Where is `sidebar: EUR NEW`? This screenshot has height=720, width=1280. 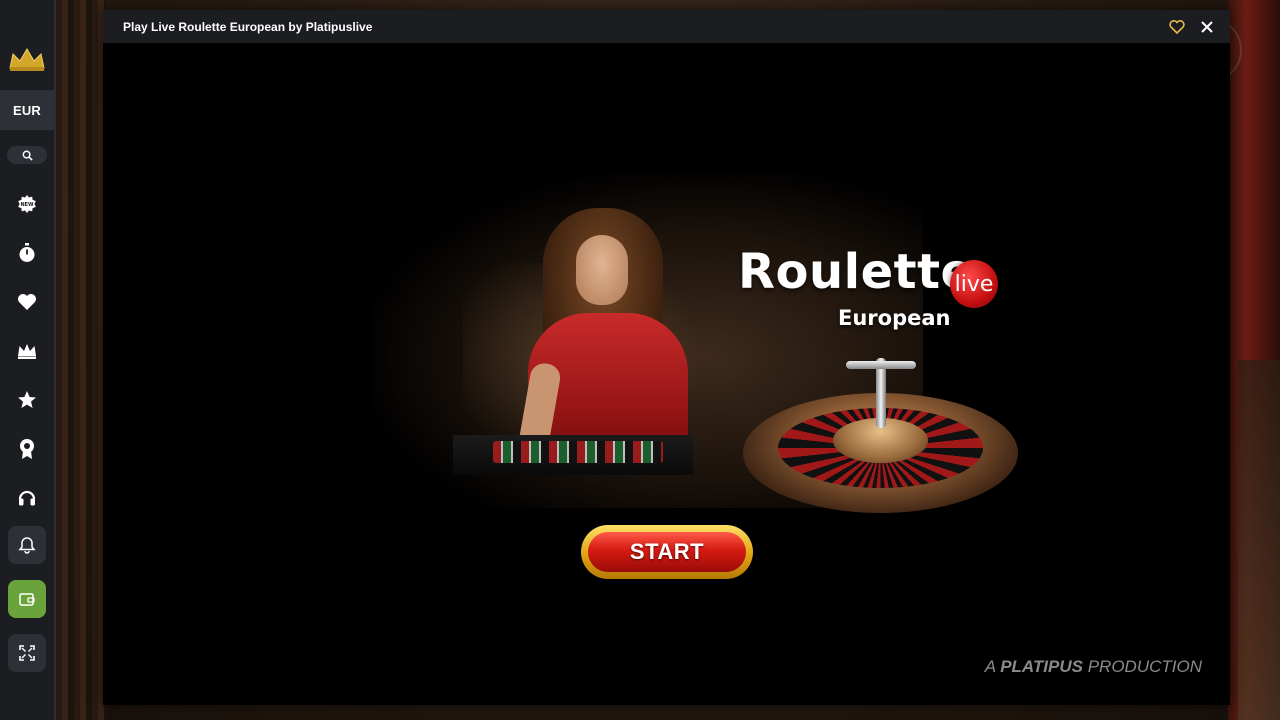
sidebar: EUR NEW is located at coordinates (28, 360).